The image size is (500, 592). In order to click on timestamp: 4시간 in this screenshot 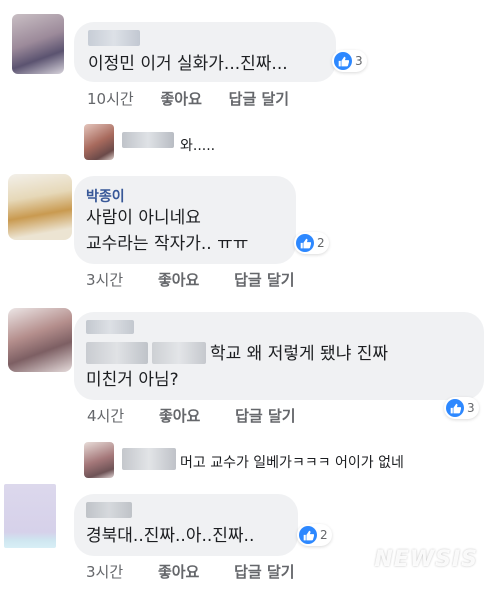, I will do `click(106, 416)`.